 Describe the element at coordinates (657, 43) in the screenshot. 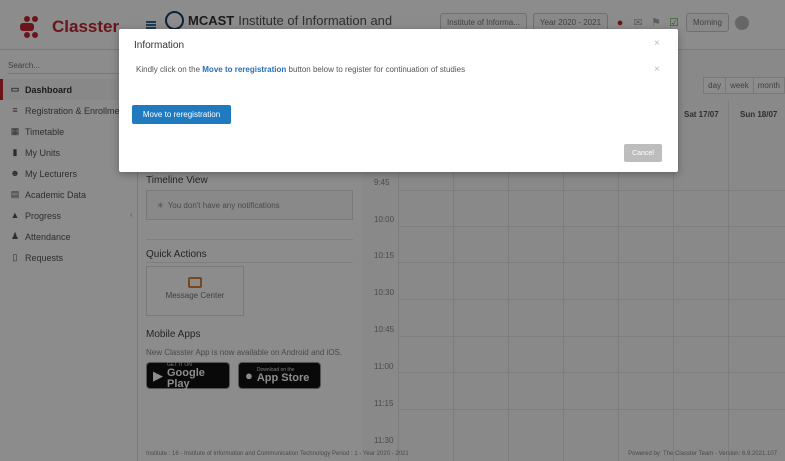

I see `modal-close-icon: ×` at that location.